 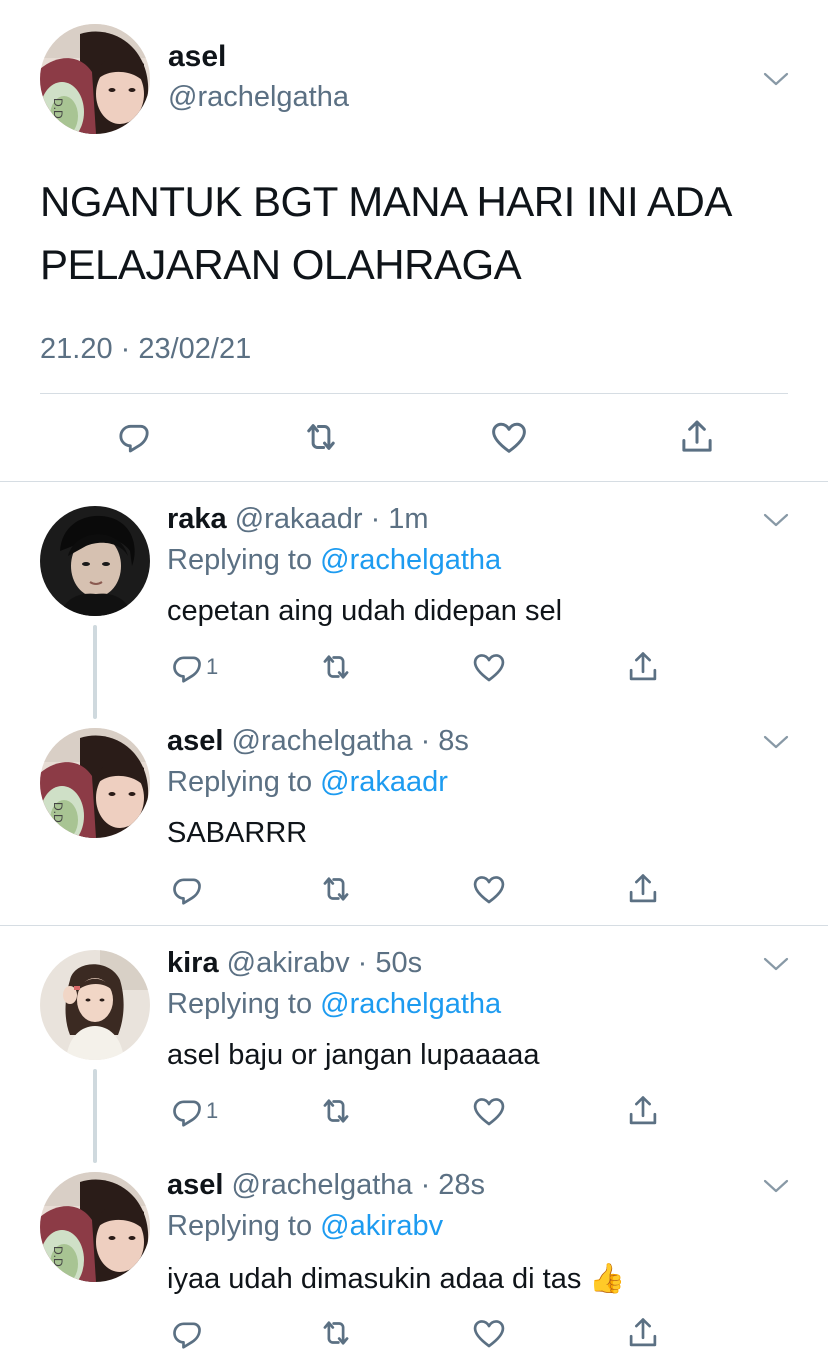 I want to click on reply-author-handle: @rakaadr, so click(x=299, y=519).